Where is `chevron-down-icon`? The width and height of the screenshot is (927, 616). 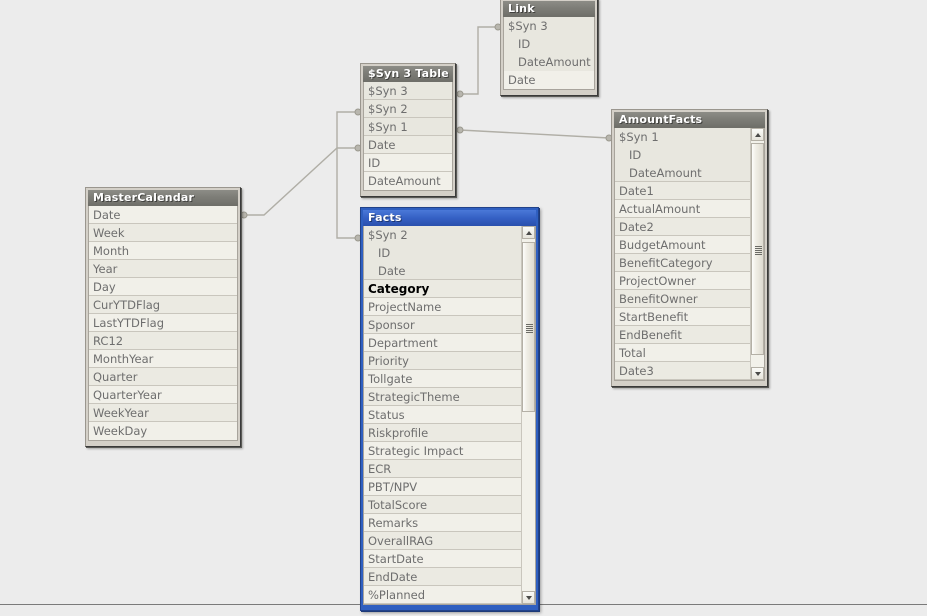 chevron-down-icon is located at coordinates (758, 374).